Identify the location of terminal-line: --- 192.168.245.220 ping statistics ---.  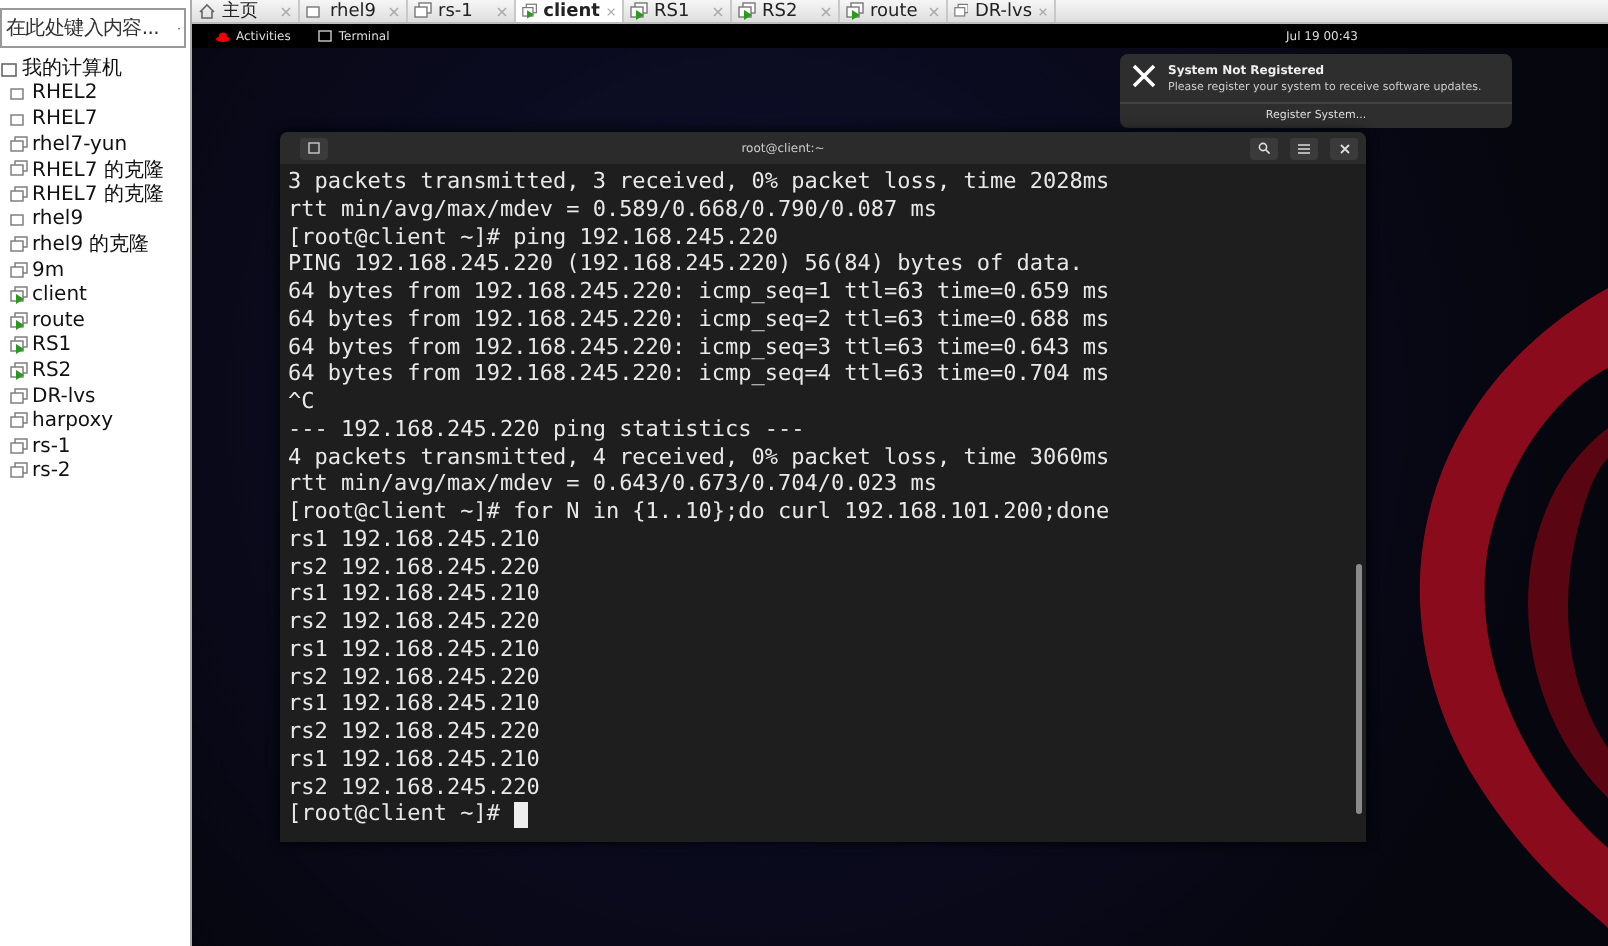
(547, 429).